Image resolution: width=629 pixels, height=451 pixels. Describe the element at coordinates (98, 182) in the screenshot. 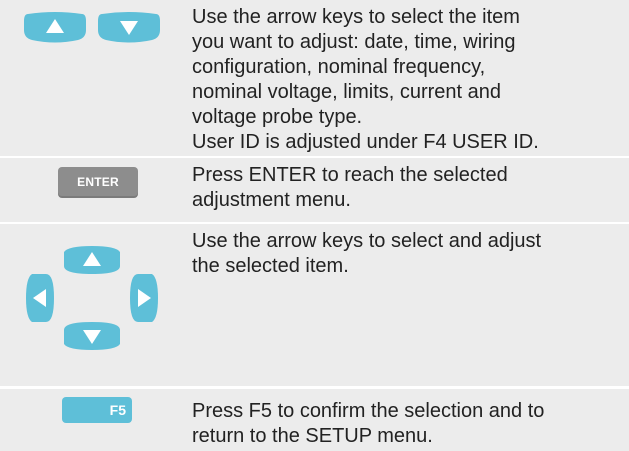

I see `enter-key-icon: ENTER` at that location.